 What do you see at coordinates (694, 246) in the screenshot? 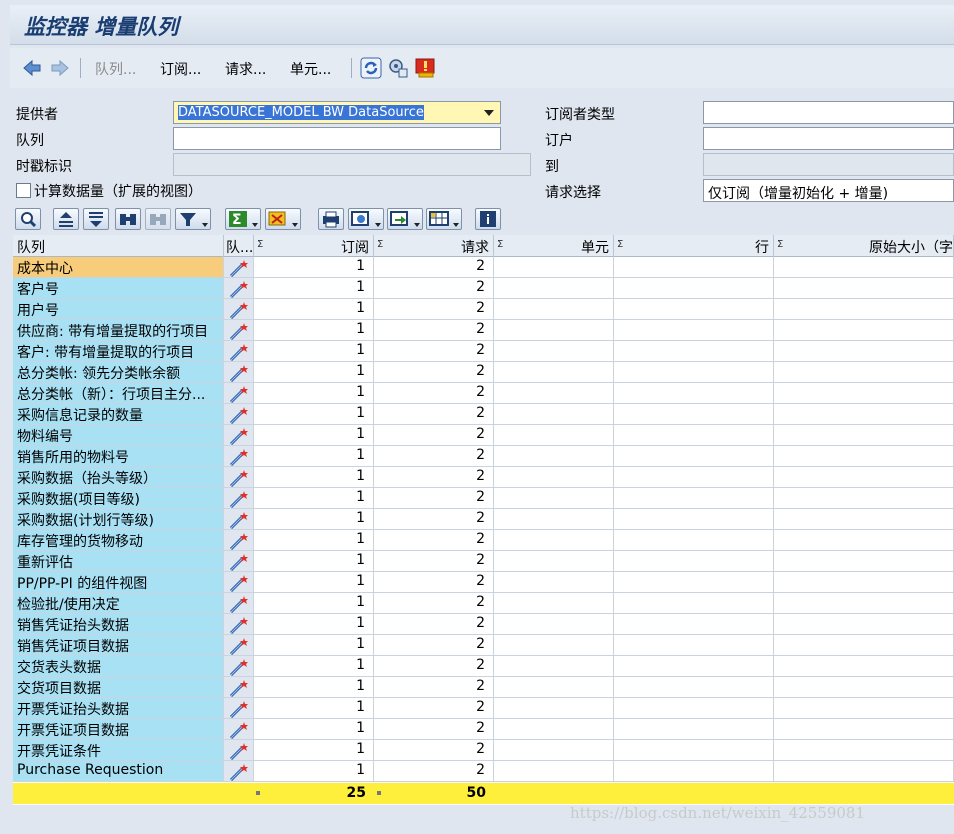
I see `column-header-rows: Σ行` at bounding box center [694, 246].